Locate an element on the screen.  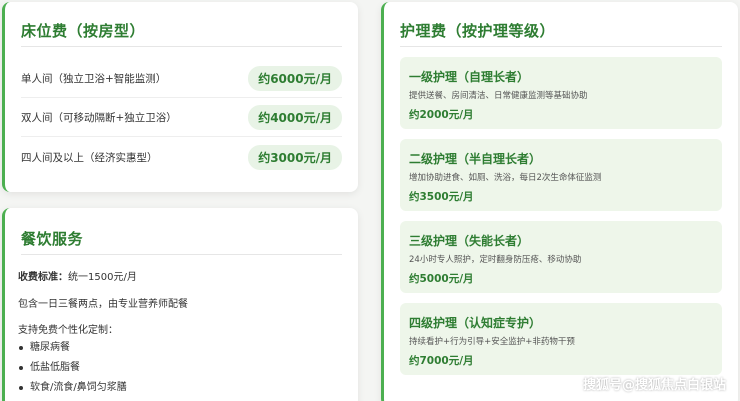
bed-row-label: 双人间（可移动隔断+独立卫浴） is located at coordinates (99, 118).